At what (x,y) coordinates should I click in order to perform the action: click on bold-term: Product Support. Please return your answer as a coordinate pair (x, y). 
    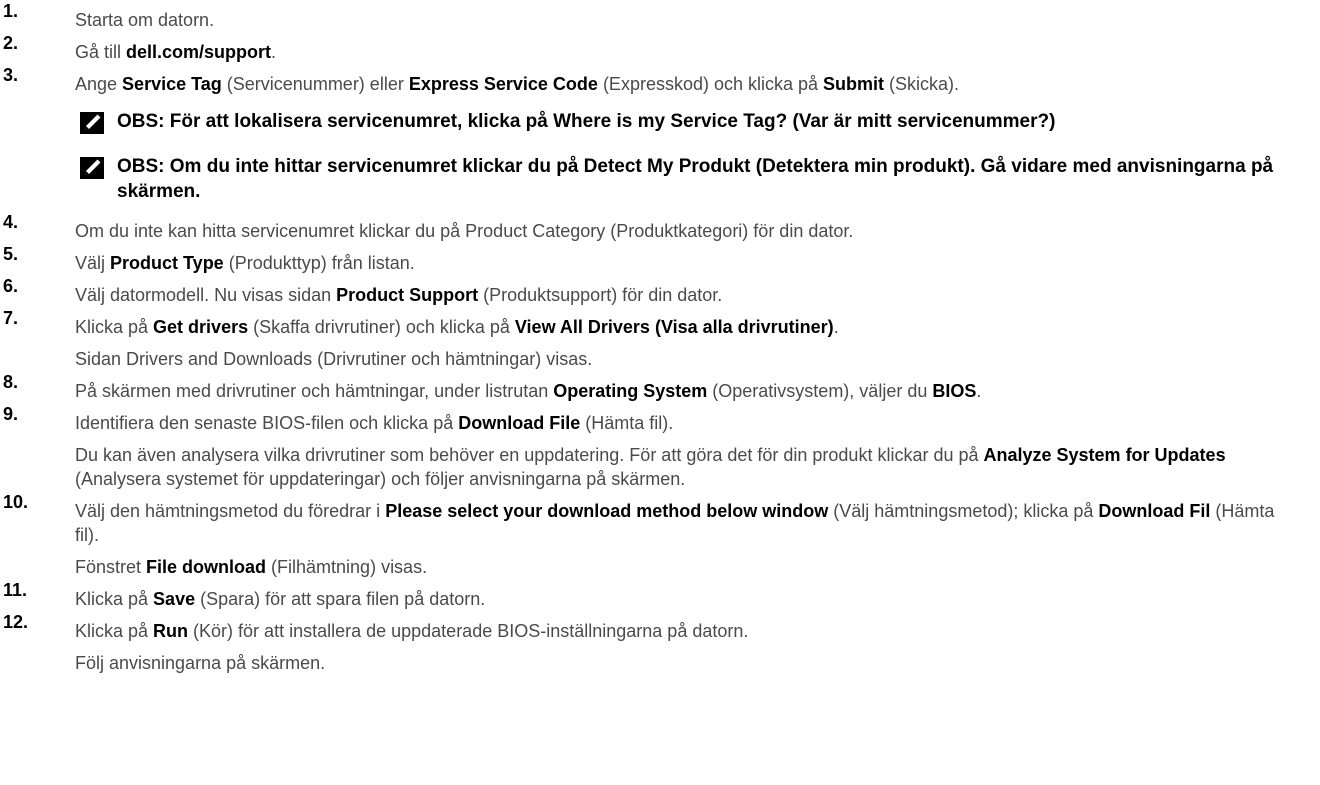
    Looking at the image, I should click on (407, 295).